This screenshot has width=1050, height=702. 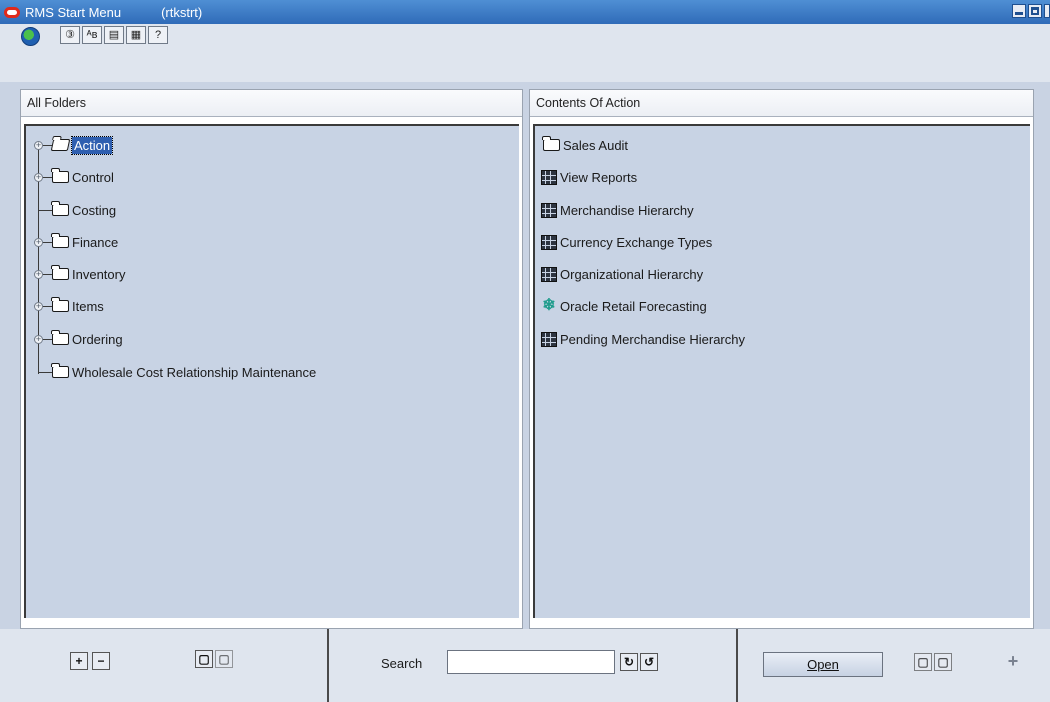 I want to click on abbreviation-icon: ᴬʙ, so click(x=92, y=35).